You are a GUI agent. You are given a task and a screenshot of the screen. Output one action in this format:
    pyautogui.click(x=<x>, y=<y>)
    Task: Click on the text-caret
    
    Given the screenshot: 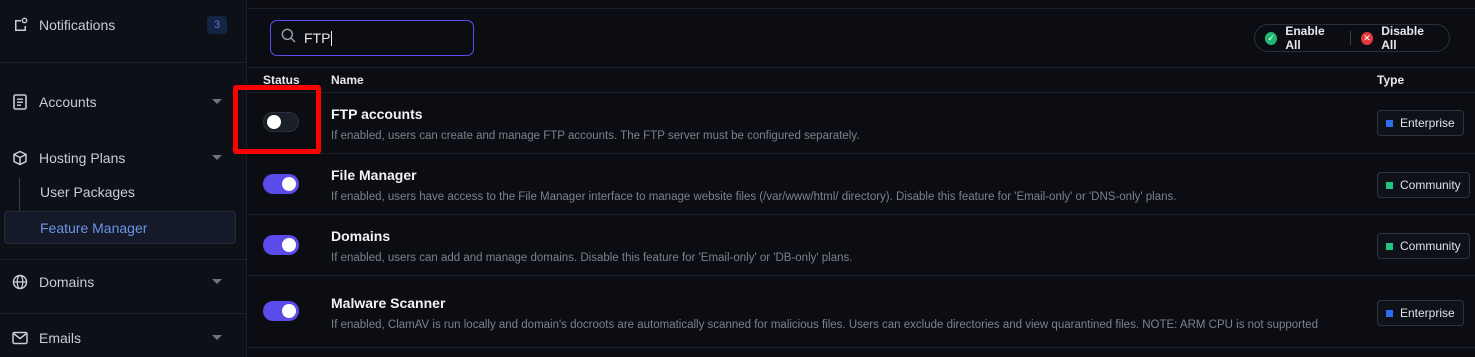 What is the action you would take?
    pyautogui.click(x=332, y=38)
    